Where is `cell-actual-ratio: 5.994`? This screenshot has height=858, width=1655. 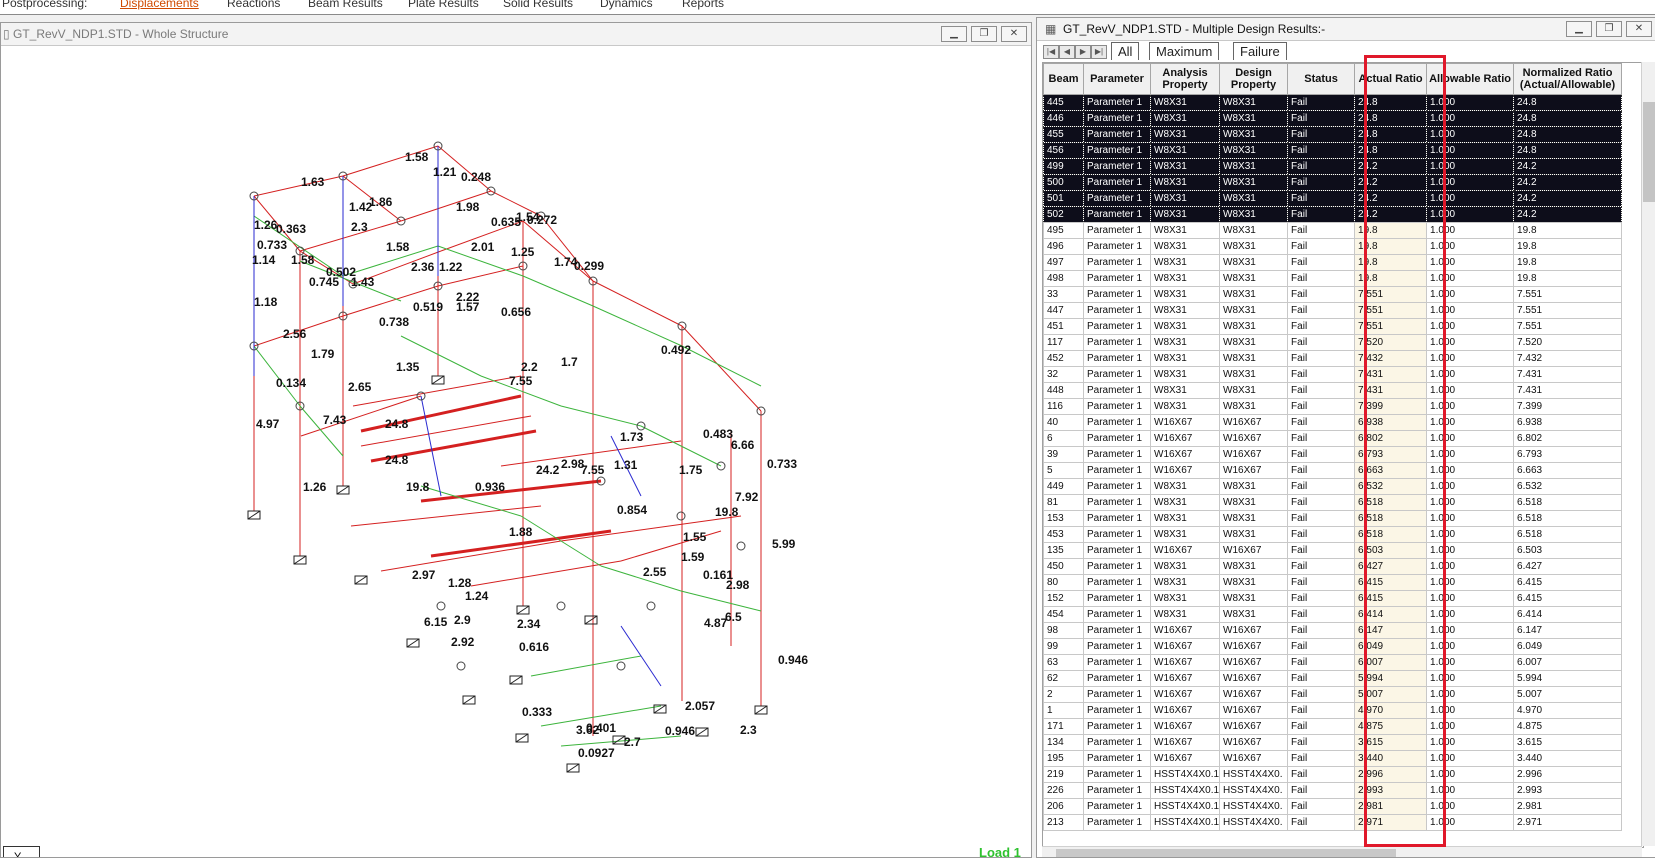
cell-actual-ratio: 5.994 is located at coordinates (1391, 678).